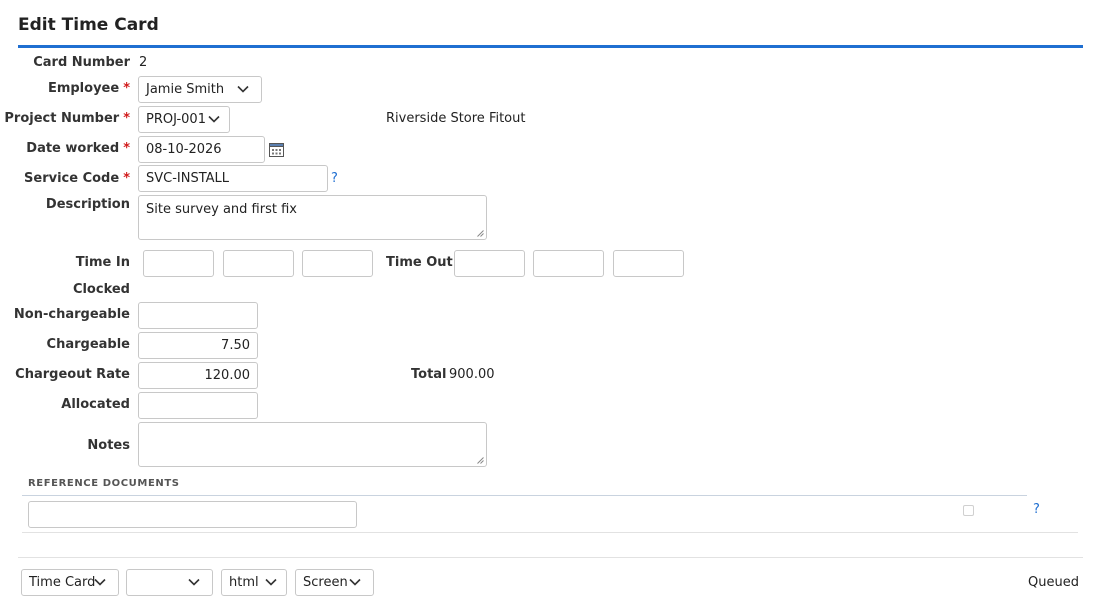 The image size is (1100, 602). I want to click on non-chargeable-label-text: Non-chargeable, so click(71, 314).